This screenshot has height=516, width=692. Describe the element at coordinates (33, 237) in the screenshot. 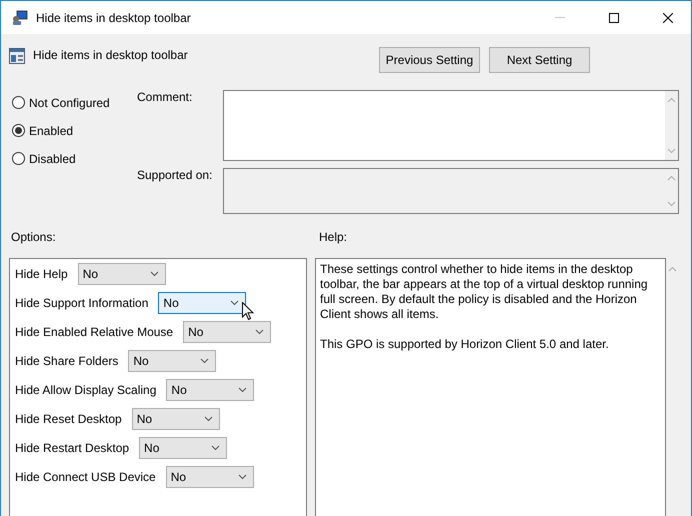

I see `options-label: Options:` at that location.